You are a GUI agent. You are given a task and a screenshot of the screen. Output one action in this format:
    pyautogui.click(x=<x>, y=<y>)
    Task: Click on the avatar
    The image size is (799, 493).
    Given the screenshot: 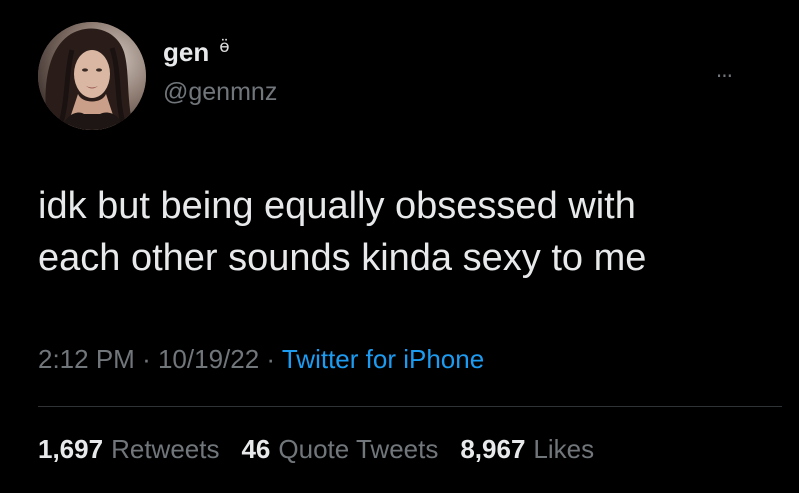 What is the action you would take?
    pyautogui.click(x=92, y=76)
    